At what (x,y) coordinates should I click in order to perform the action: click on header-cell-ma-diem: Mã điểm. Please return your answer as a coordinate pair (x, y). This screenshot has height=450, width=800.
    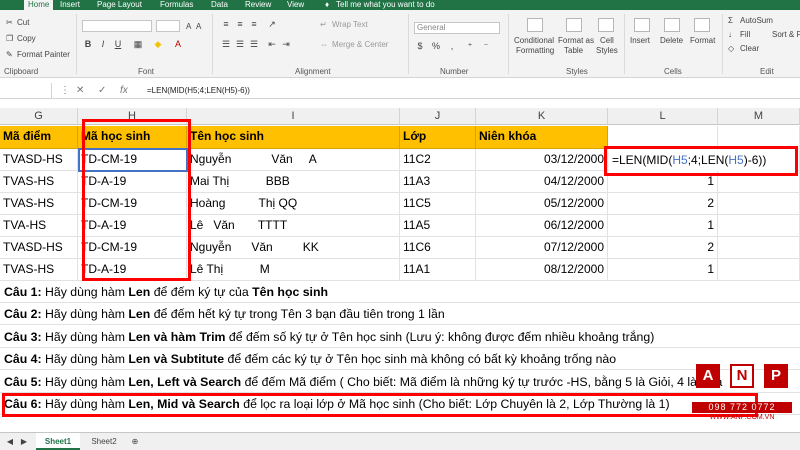
    Looking at the image, I should click on (39, 137).